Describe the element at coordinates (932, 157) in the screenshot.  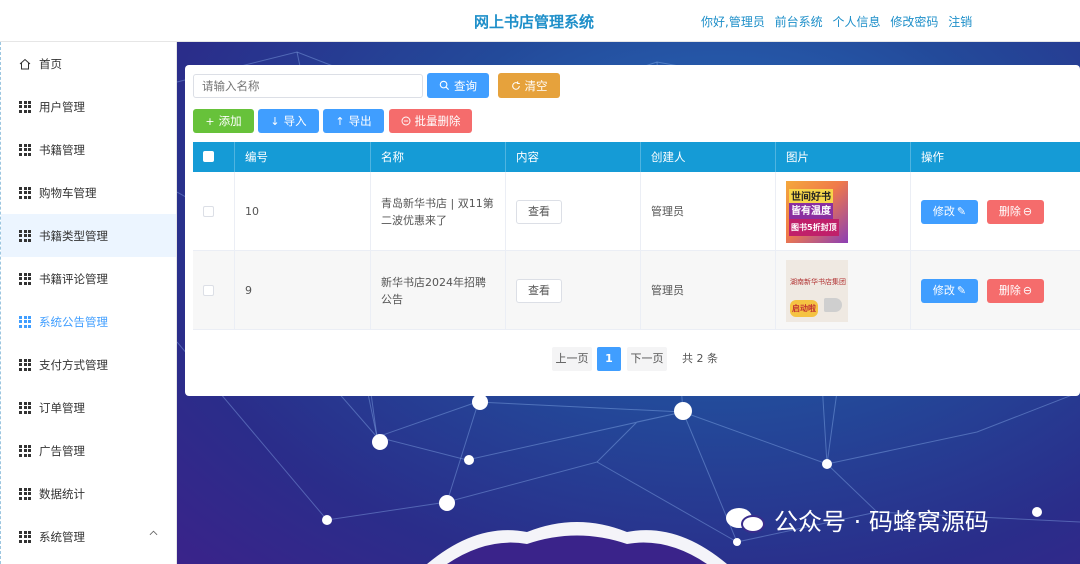
I see `column-header-actions: 操作` at that location.